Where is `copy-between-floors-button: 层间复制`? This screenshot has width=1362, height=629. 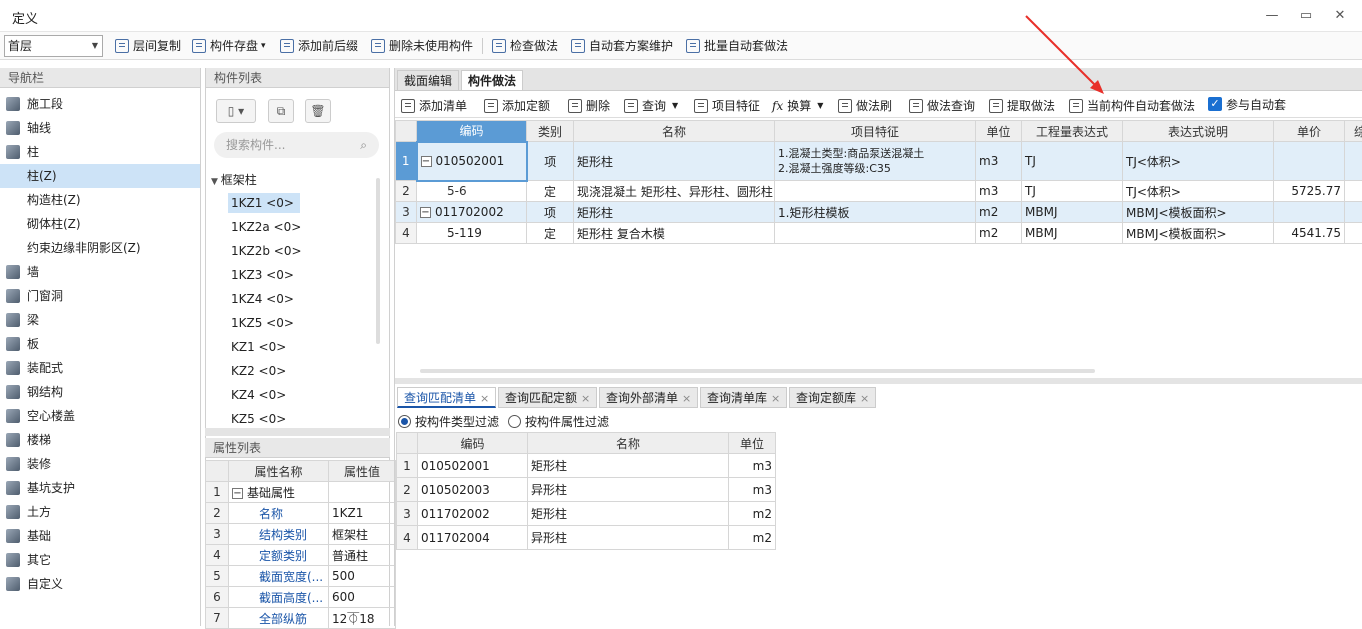 copy-between-floors-button: 层间复制 is located at coordinates (148, 46).